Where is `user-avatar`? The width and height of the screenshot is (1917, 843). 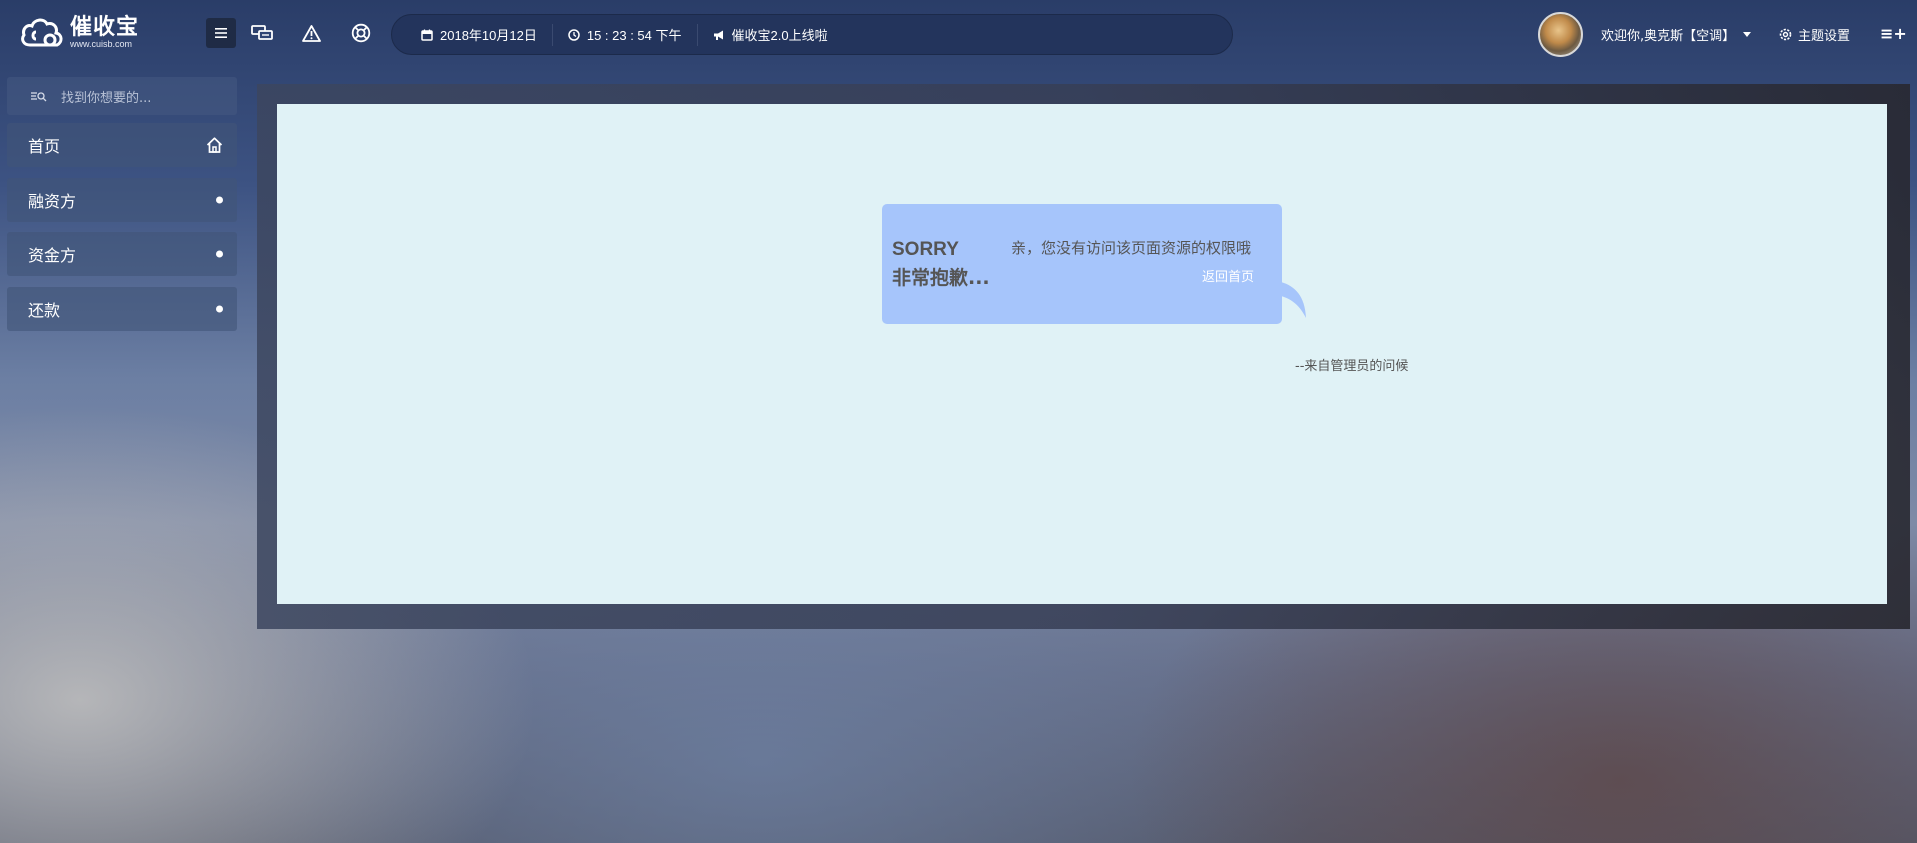
user-avatar is located at coordinates (1560, 34).